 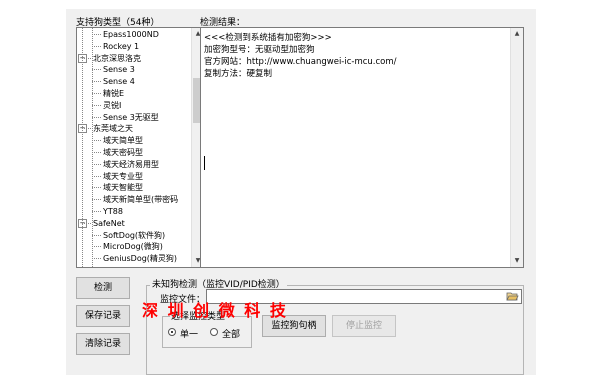 I want to click on tree-item-label: 域天智能型, so click(x=123, y=188).